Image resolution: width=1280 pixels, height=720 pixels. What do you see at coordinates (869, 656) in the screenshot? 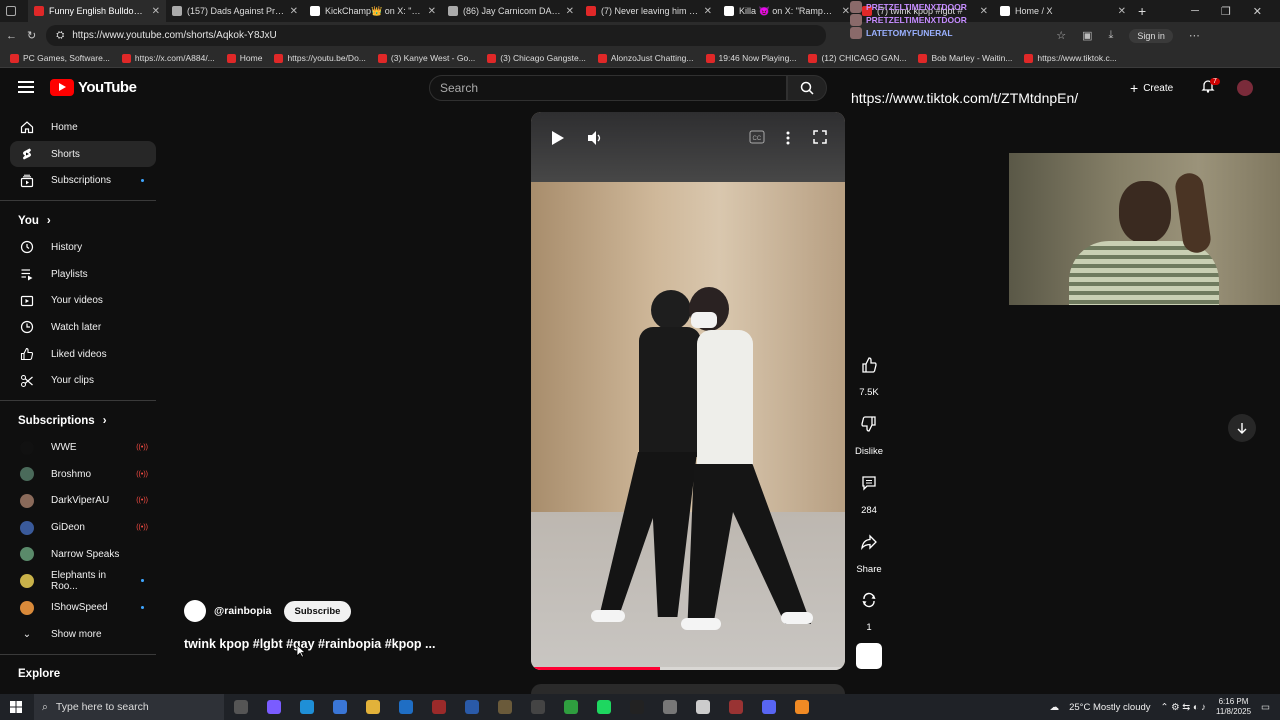
I see `sound-thumbnail` at bounding box center [869, 656].